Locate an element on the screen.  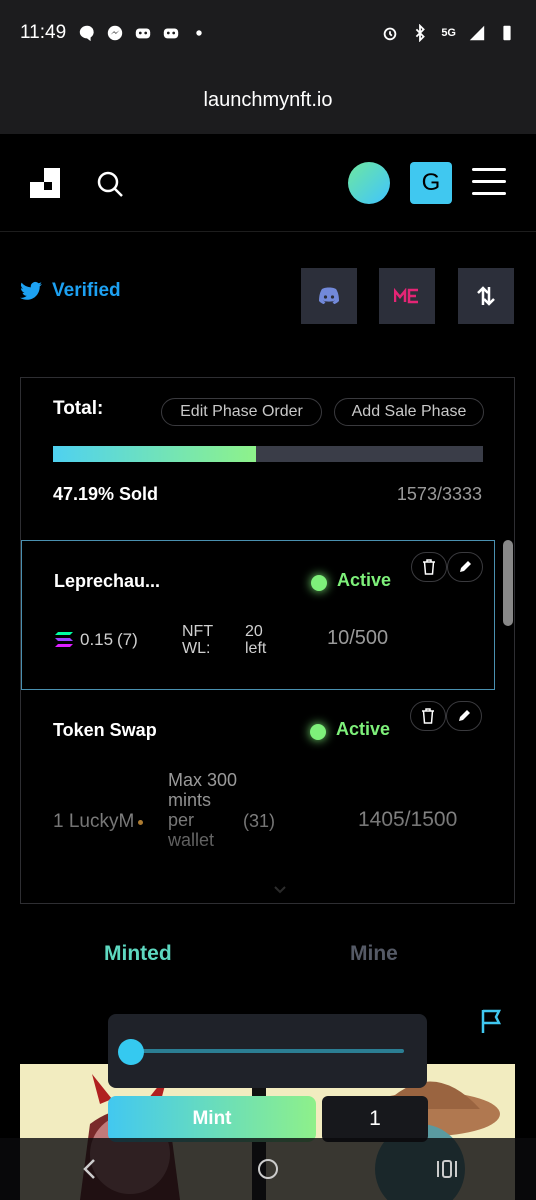
flag-icon is located at coordinates (492, 1021).